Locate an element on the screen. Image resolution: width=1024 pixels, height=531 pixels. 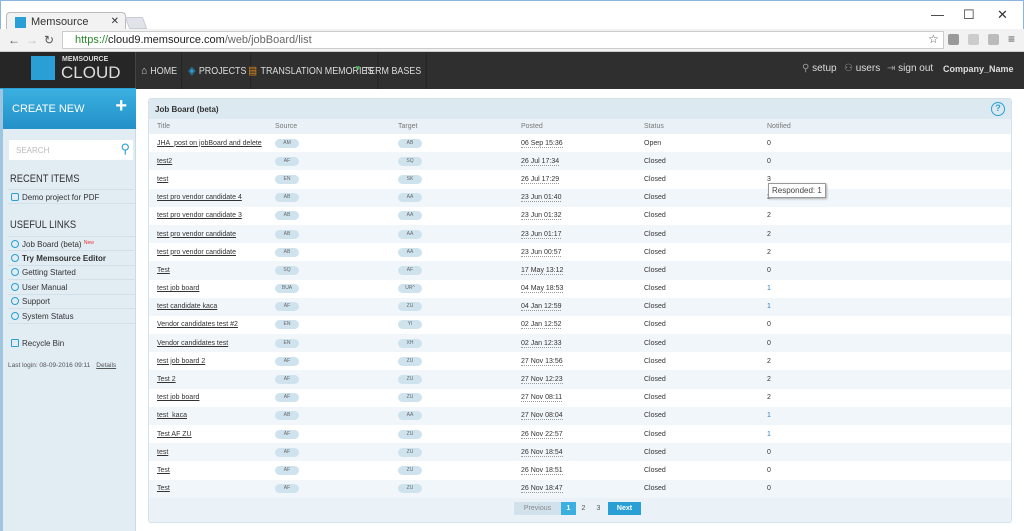
next-button: Next is located at coordinates (624, 508).